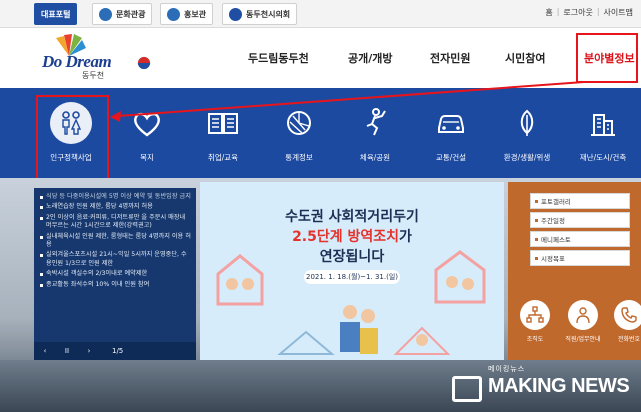  What do you see at coordinates (116, 197) in the screenshot?
I see `list-item: 식당 등 다중이용시설에 5명 이상 예약 및 동반입장 금지` at bounding box center [116, 197].